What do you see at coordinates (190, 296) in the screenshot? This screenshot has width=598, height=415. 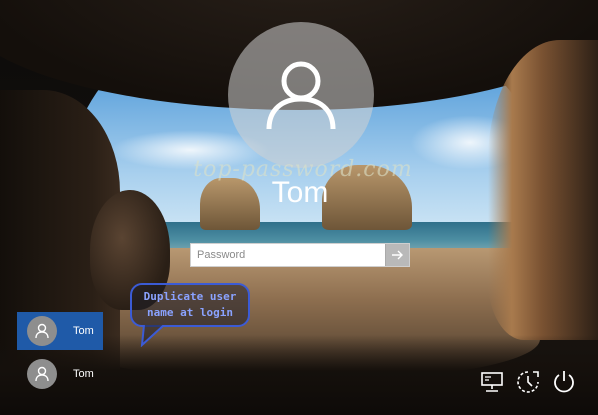 I see `callout-line: Duplicate user` at bounding box center [190, 296].